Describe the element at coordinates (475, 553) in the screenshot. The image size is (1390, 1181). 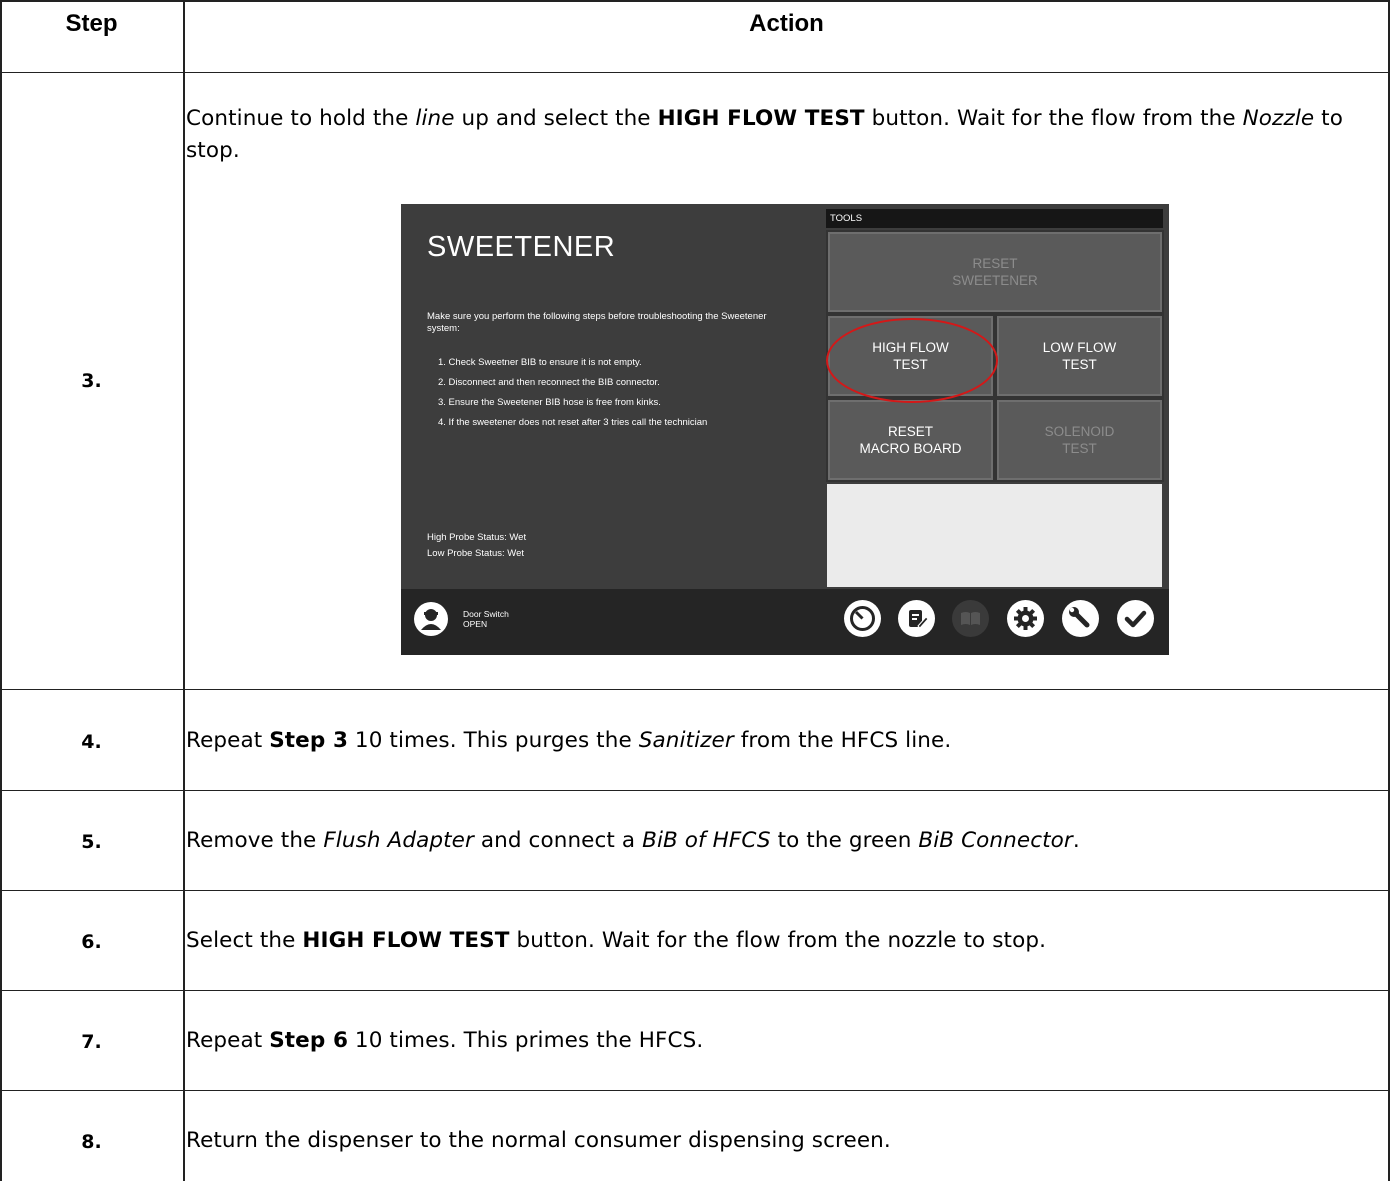
I see `low-probe-status: Low Probe Status: Wet` at that location.